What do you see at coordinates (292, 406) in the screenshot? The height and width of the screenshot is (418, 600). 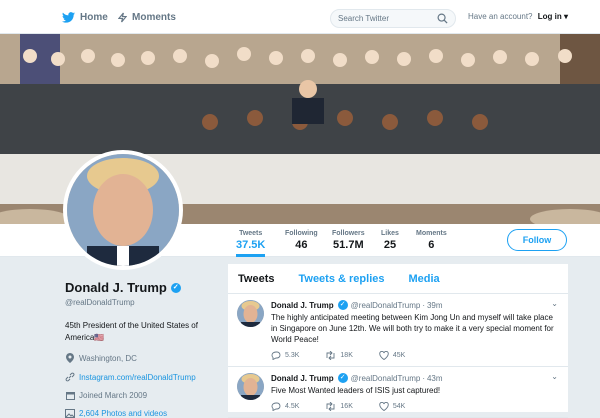 I see `reply-count: 4.5K` at bounding box center [292, 406].